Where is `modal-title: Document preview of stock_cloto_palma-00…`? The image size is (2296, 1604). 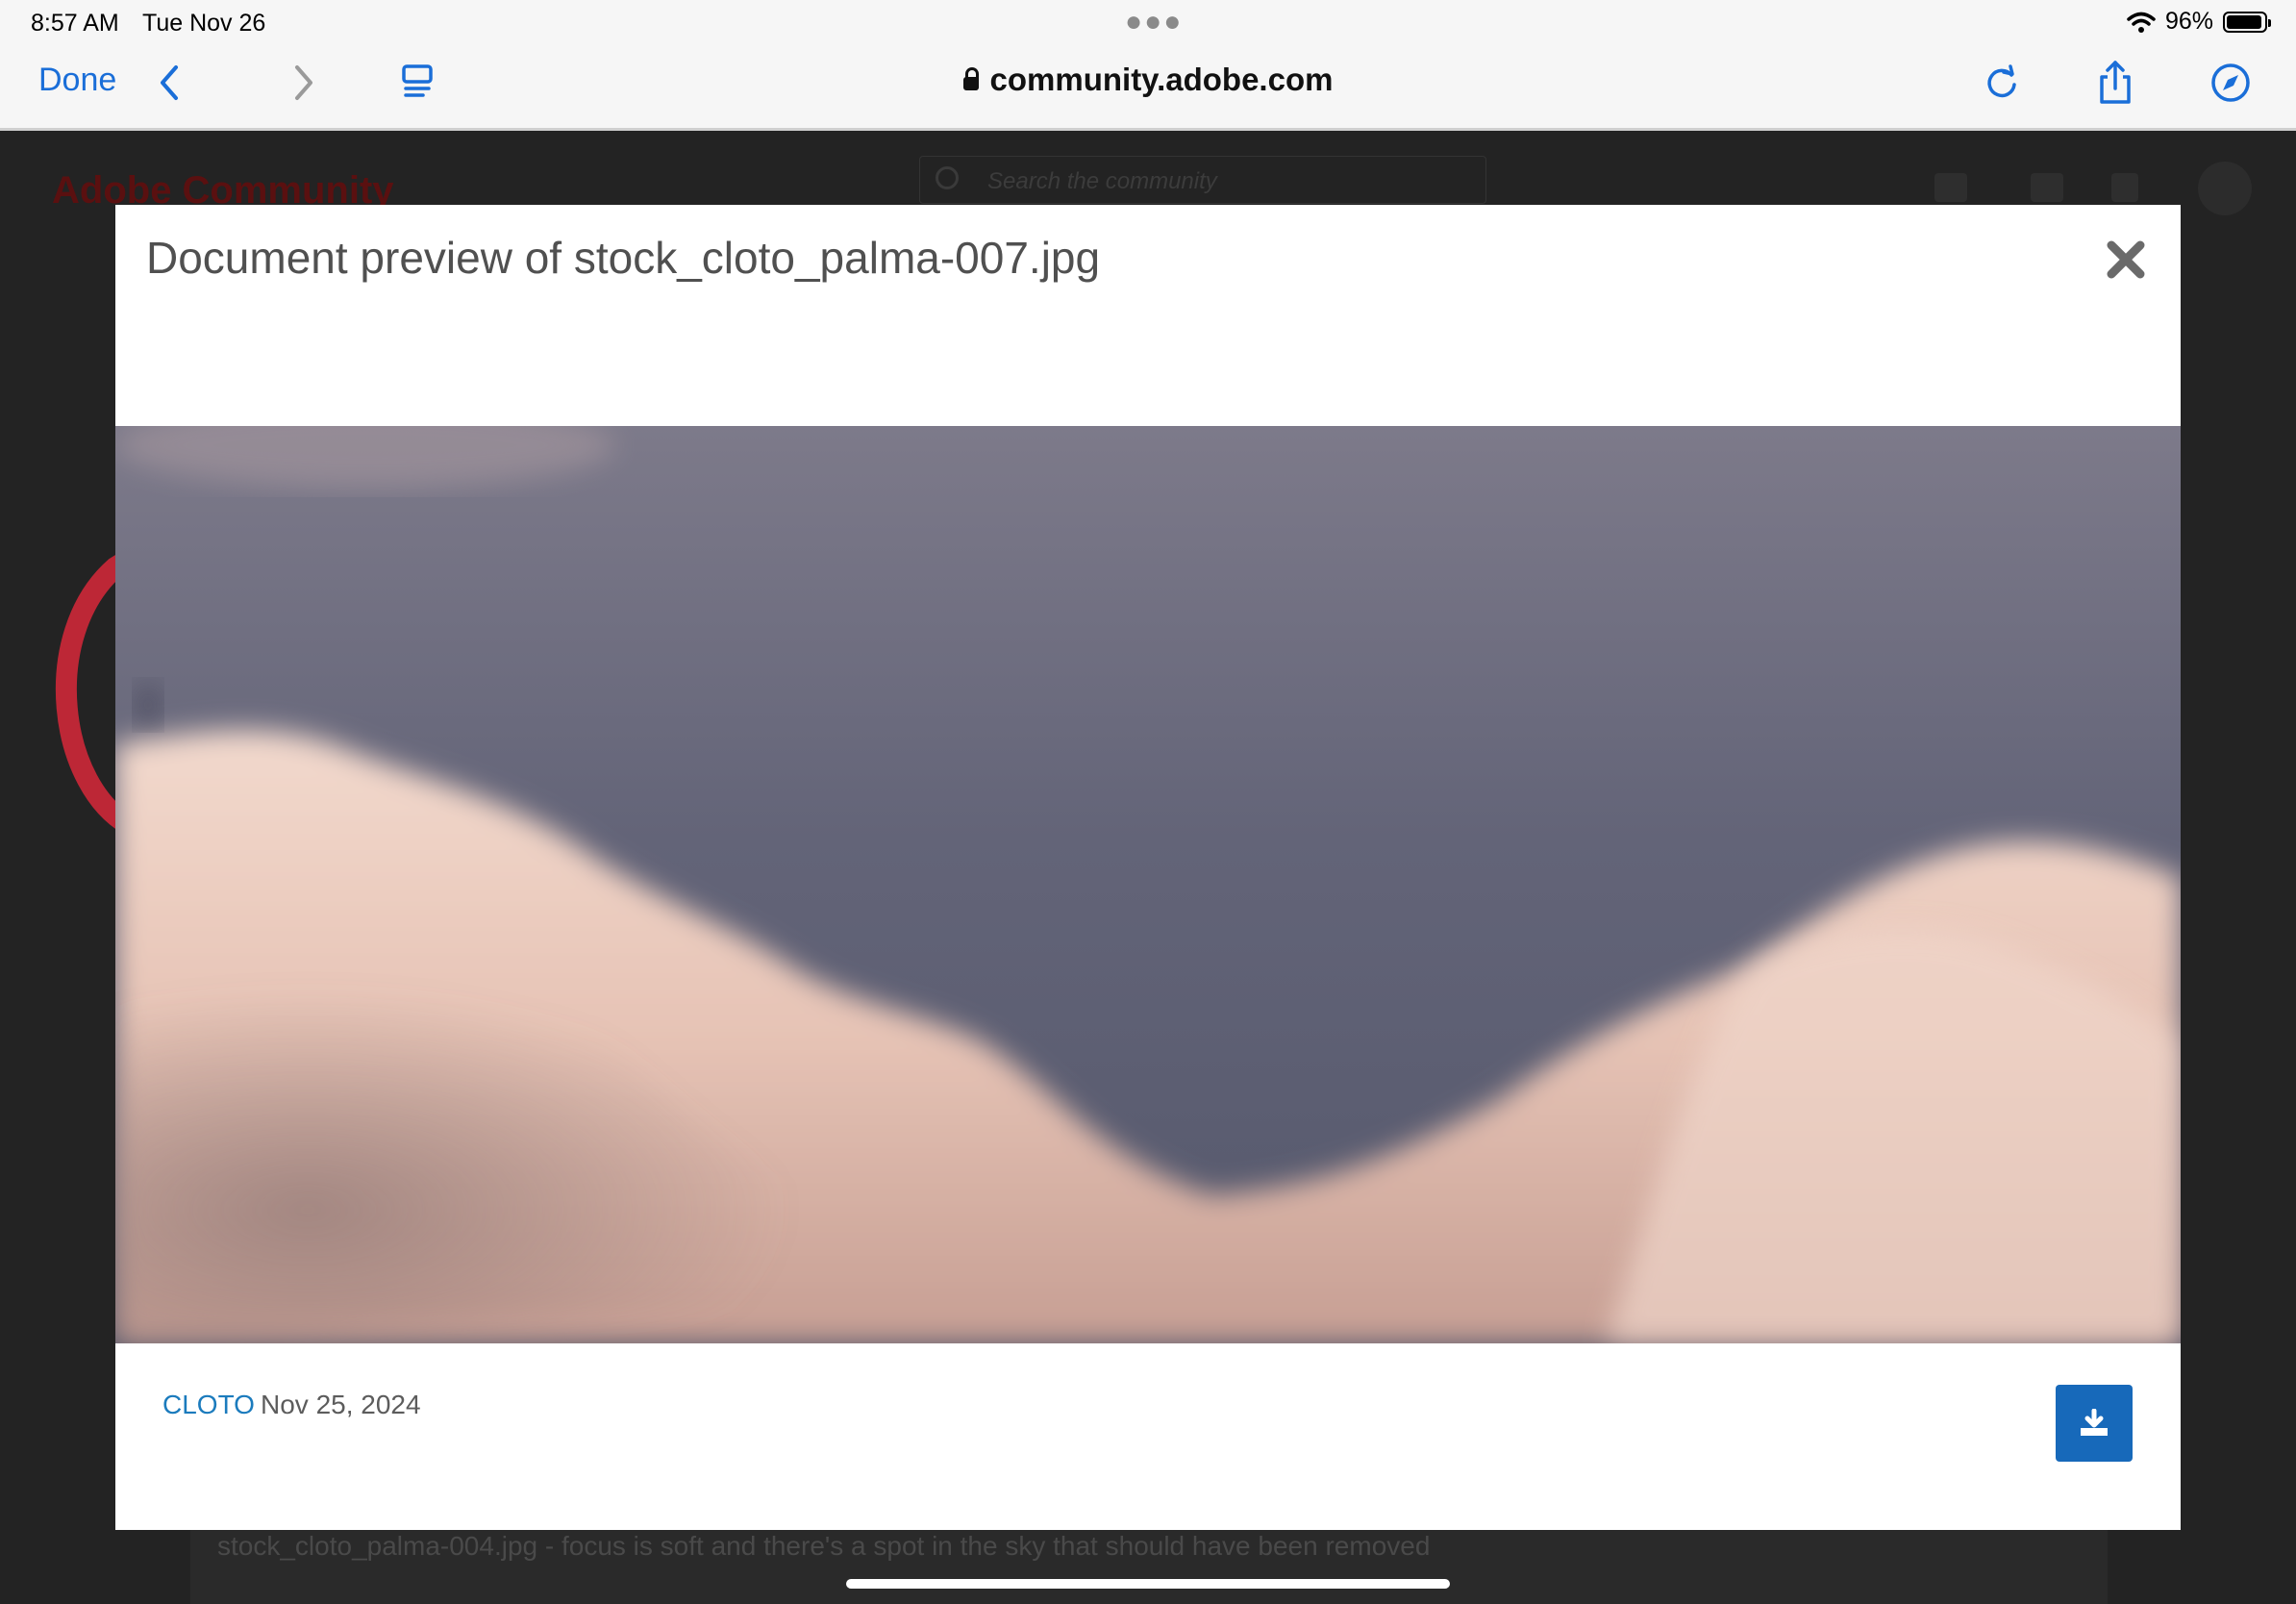
modal-title: Document preview of stock_cloto_palma-00… is located at coordinates (623, 258).